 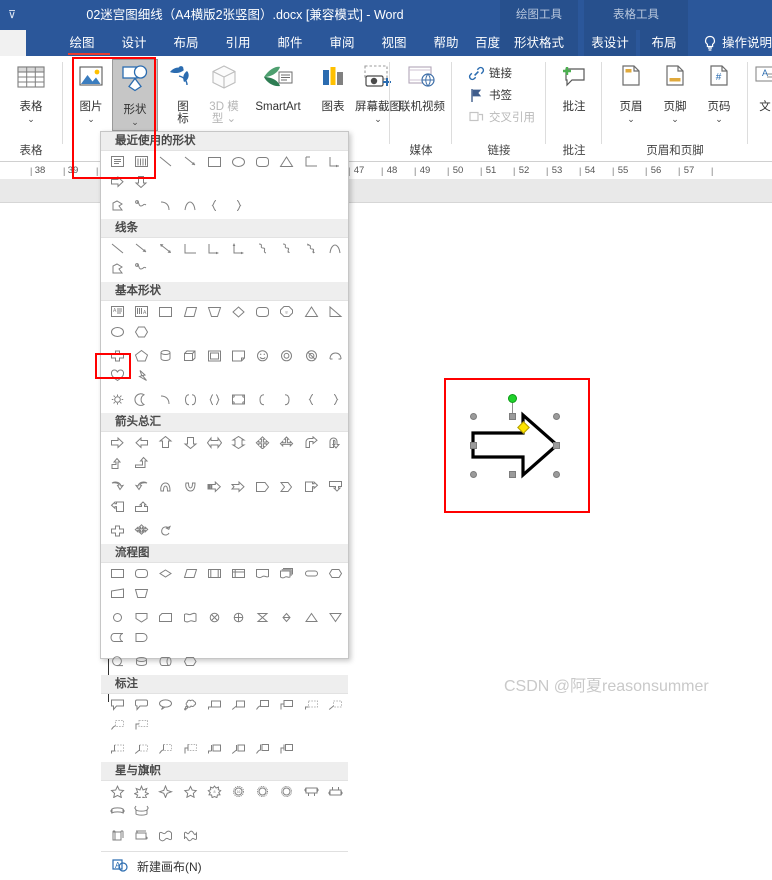 I want to click on tab-design: 设计, so click(x=134, y=43).